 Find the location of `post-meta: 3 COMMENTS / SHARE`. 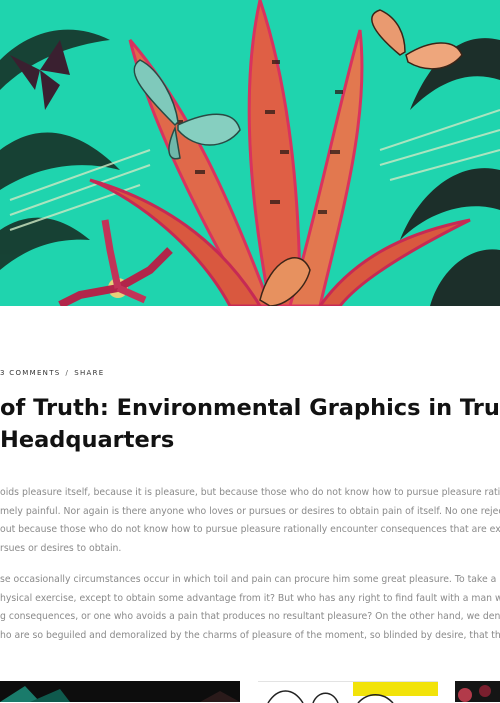

post-meta: 3 COMMENTS / SHARE is located at coordinates (52, 373).